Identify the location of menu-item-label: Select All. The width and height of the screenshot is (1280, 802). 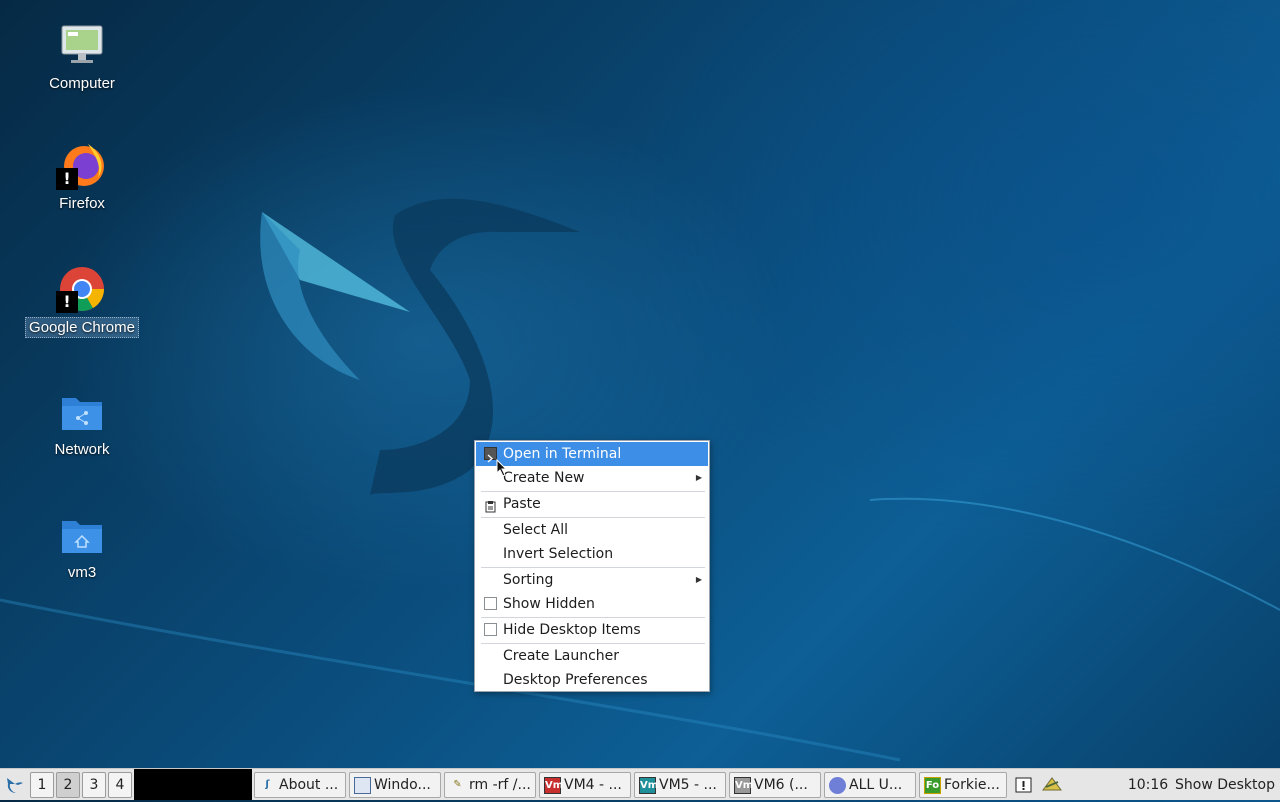
(535, 530).